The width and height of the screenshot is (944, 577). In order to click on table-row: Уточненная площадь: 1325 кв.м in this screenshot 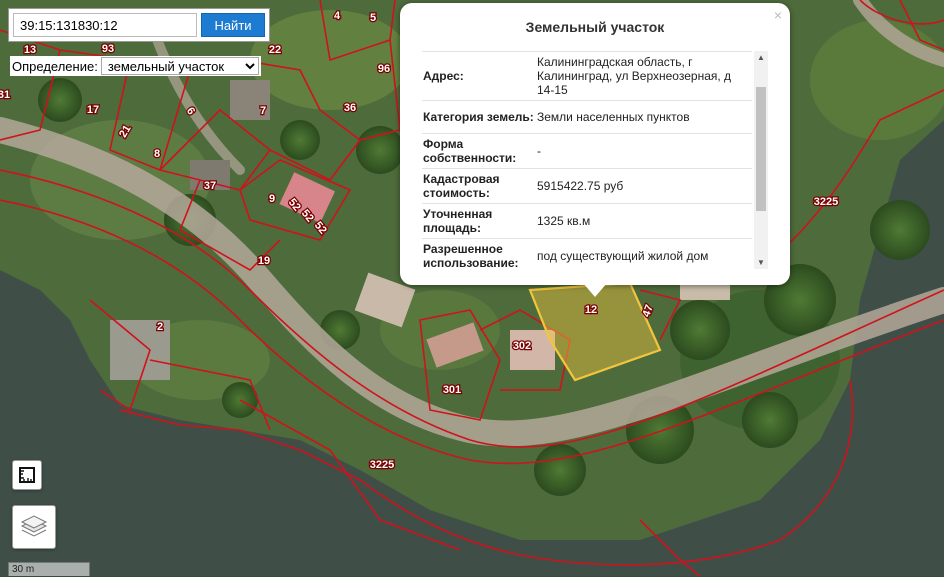, I will do `click(587, 221)`.